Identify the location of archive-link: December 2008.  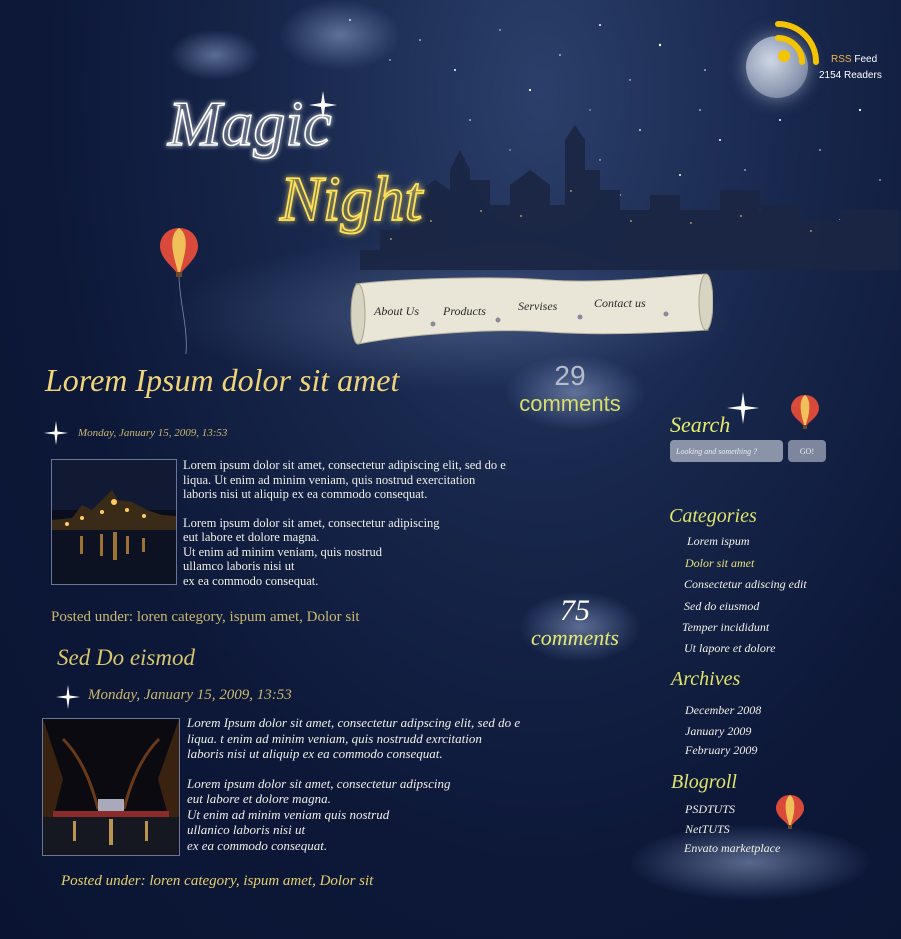
(723, 710).